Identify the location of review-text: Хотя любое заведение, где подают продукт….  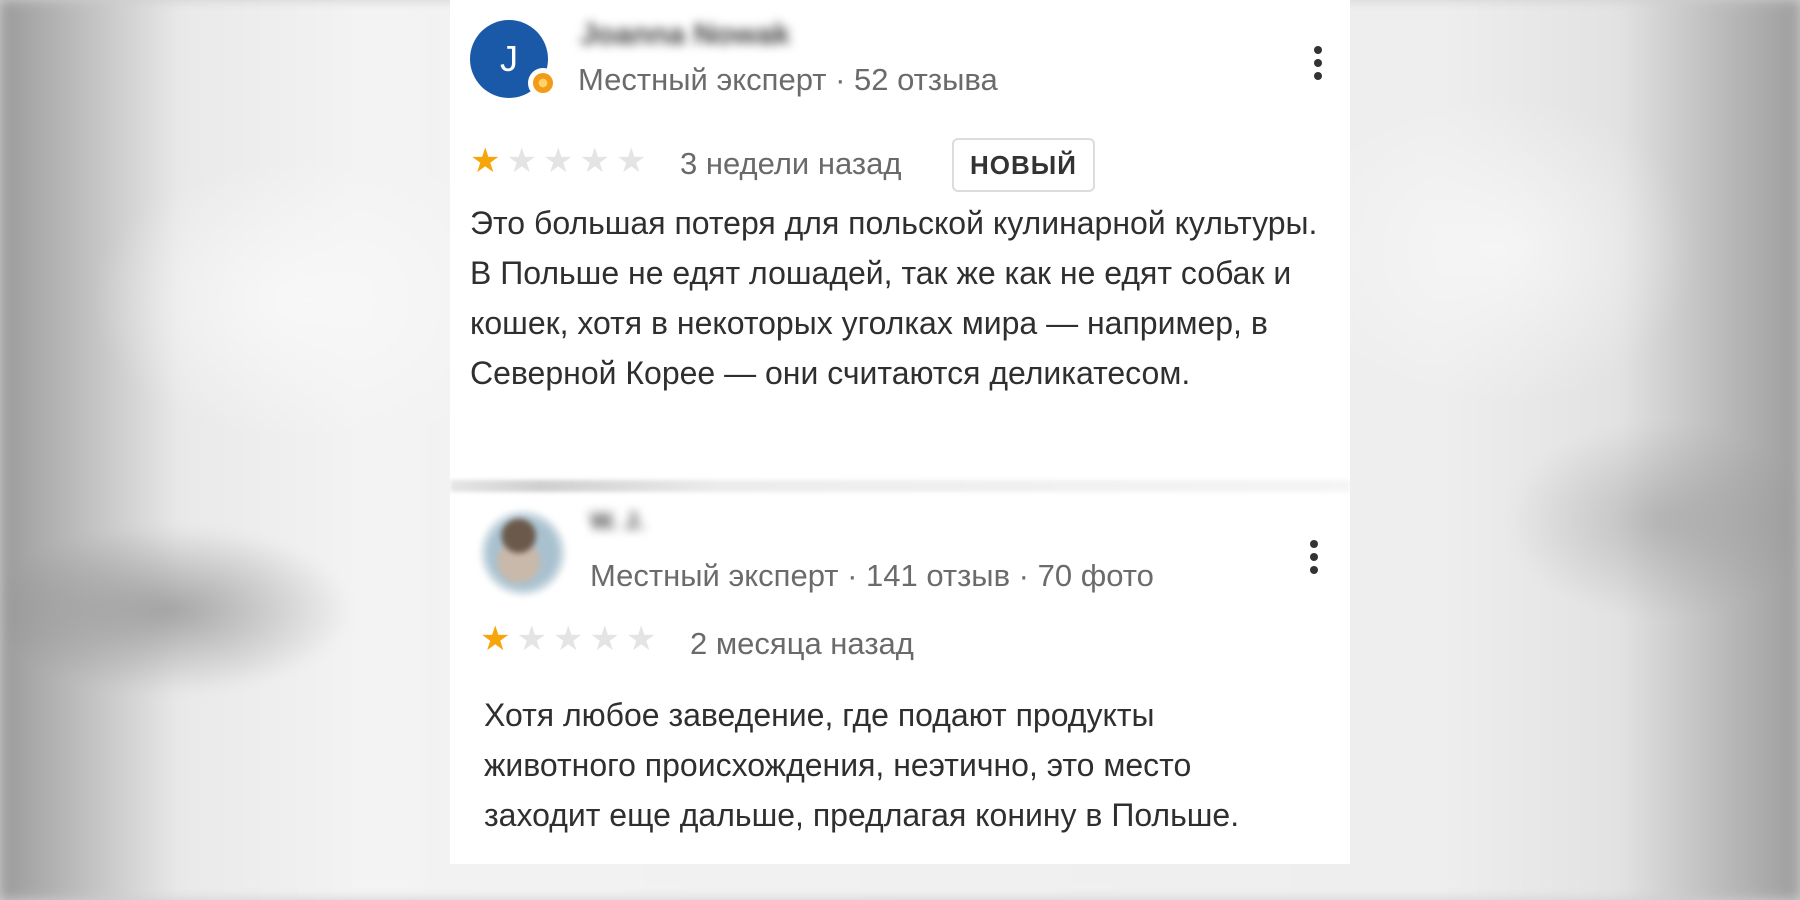
(862, 765).